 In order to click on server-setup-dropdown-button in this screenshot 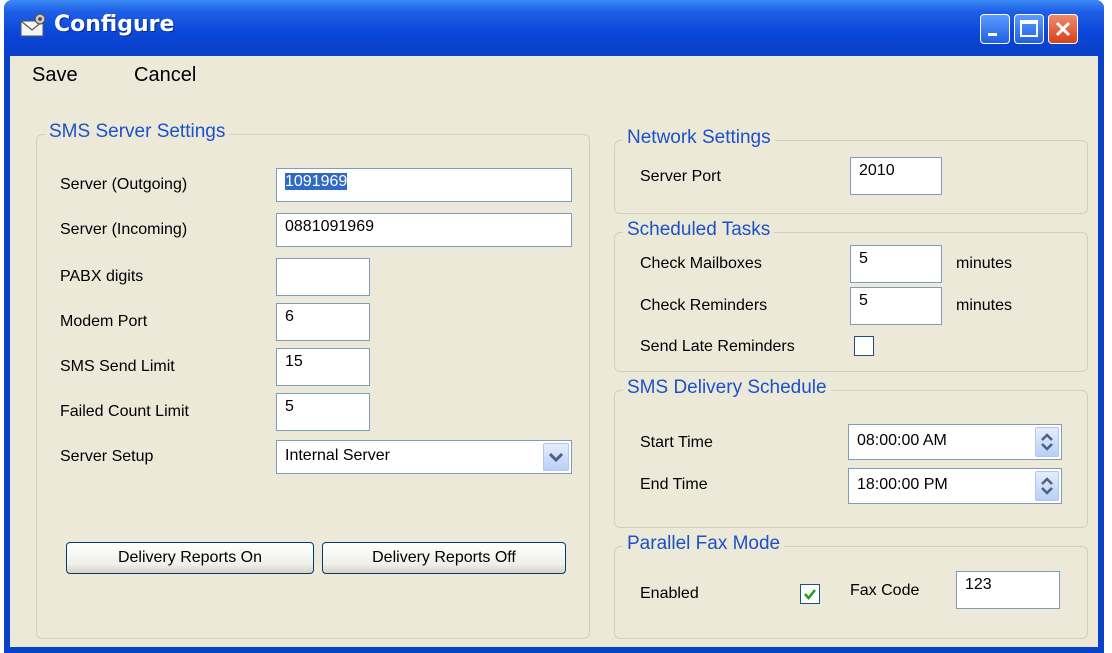, I will do `click(556, 457)`.